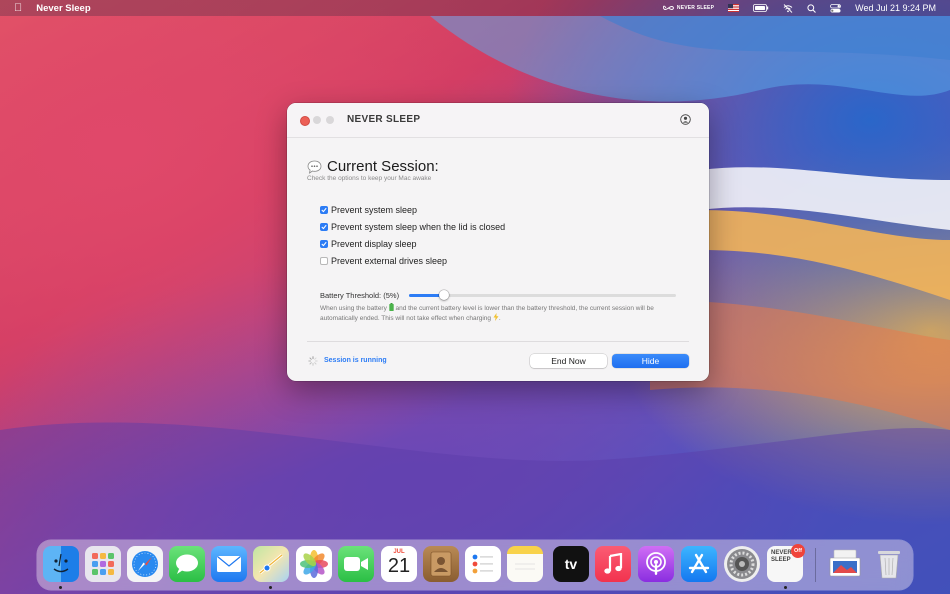 The height and width of the screenshot is (594, 950). What do you see at coordinates (314, 167) in the screenshot?
I see `speech-bubble-icon` at bounding box center [314, 167].